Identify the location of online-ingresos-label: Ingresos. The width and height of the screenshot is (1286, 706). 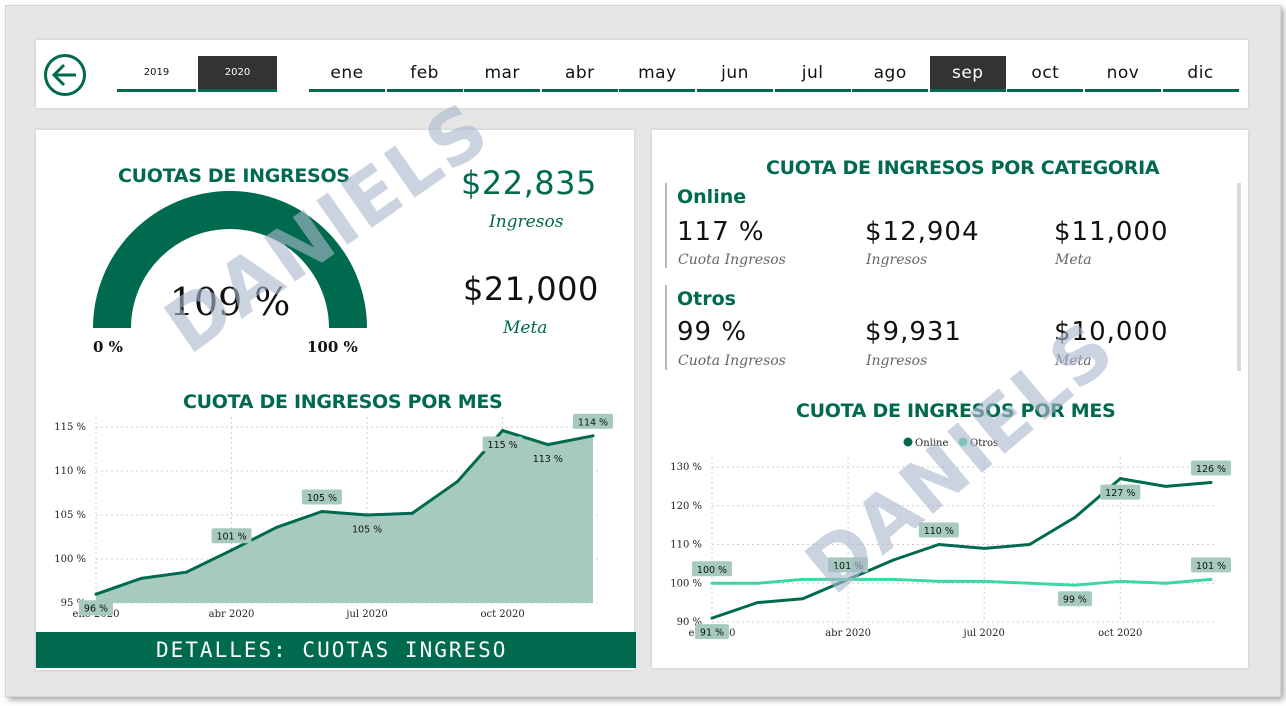
(897, 260).